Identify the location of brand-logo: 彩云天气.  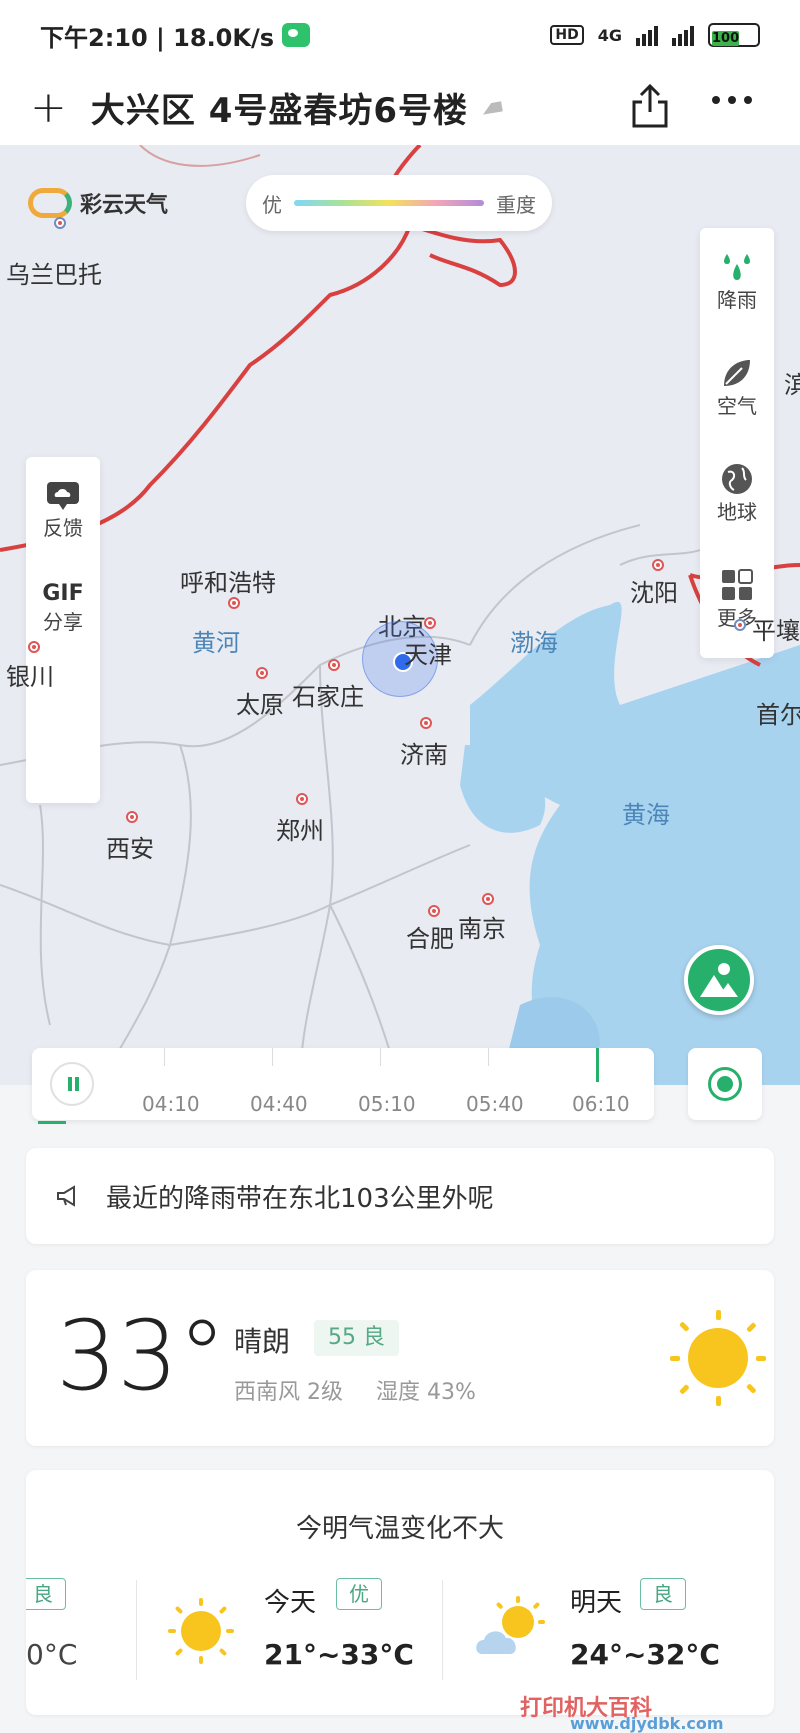
(98, 203).